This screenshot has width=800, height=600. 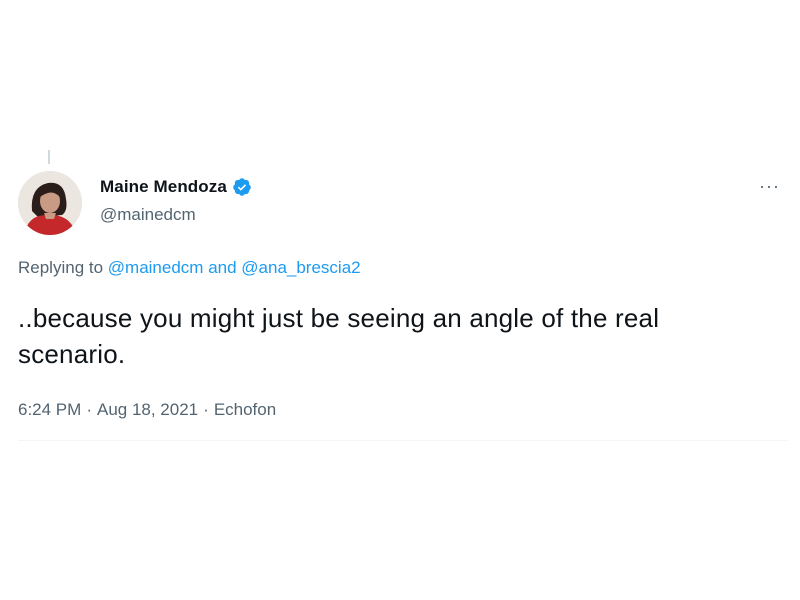 I want to click on avatar-image, so click(x=50, y=203).